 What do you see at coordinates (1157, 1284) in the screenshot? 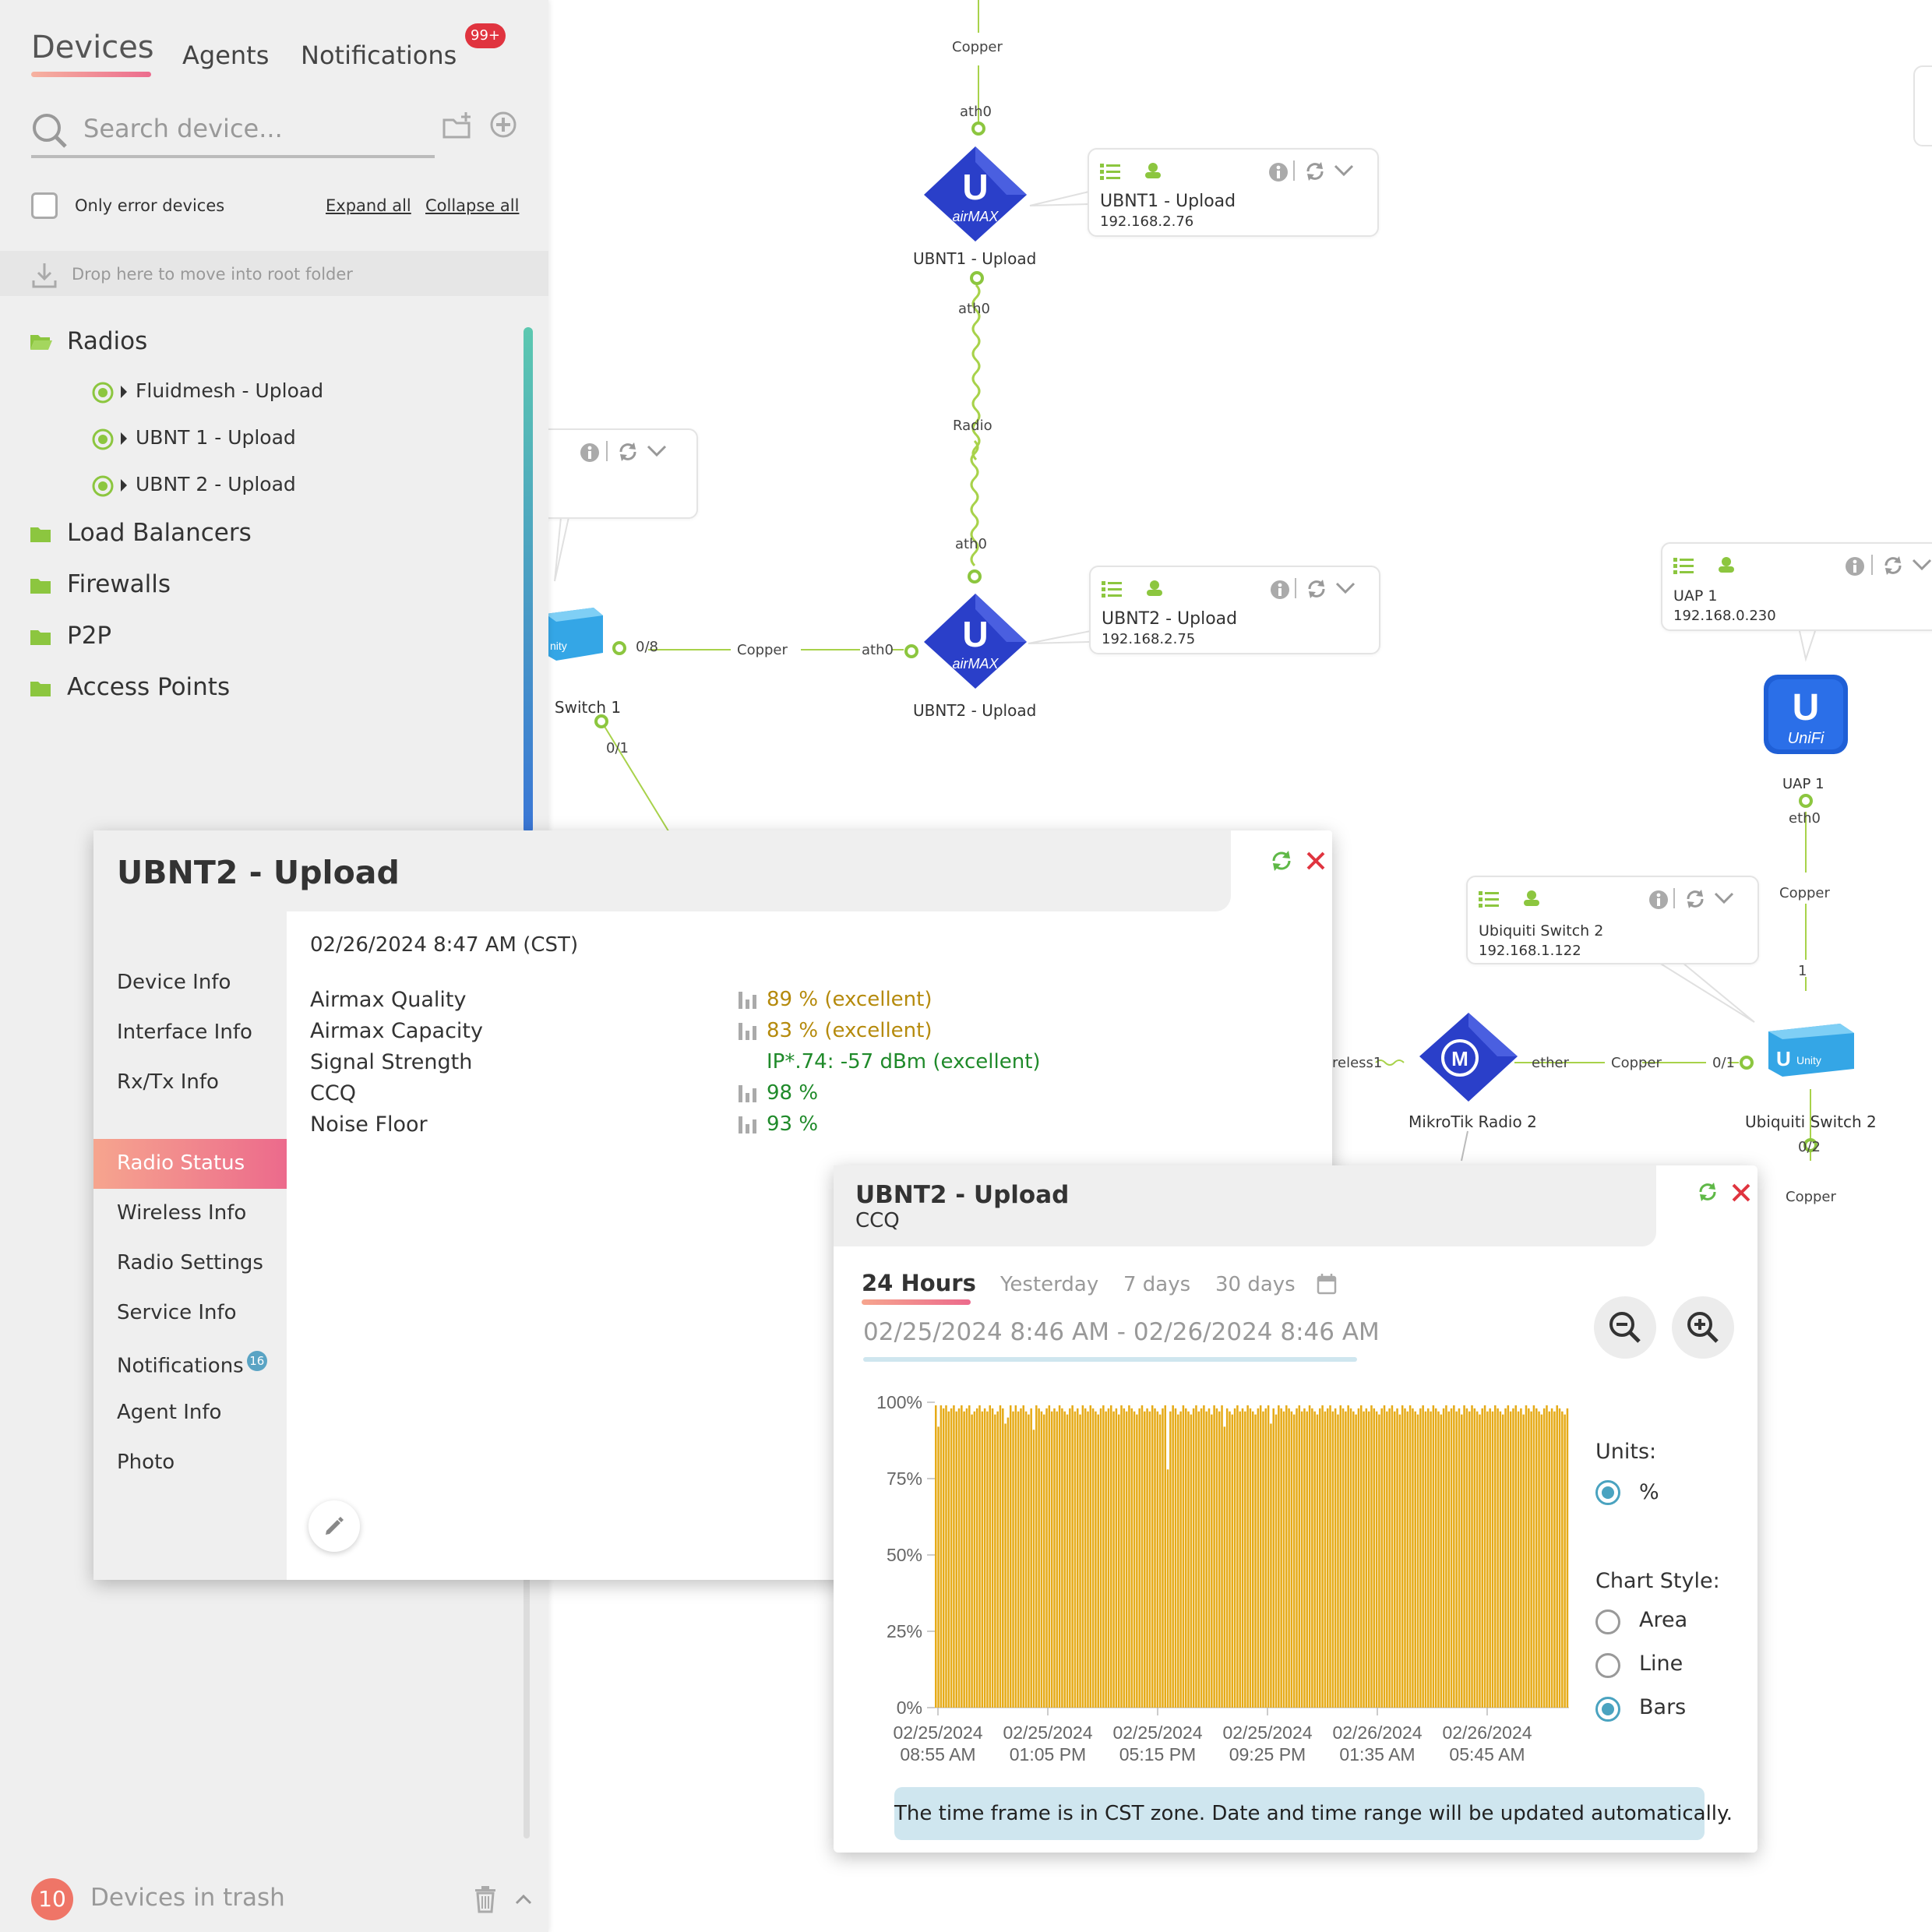
I see `range-tab-7days: 7 days` at bounding box center [1157, 1284].